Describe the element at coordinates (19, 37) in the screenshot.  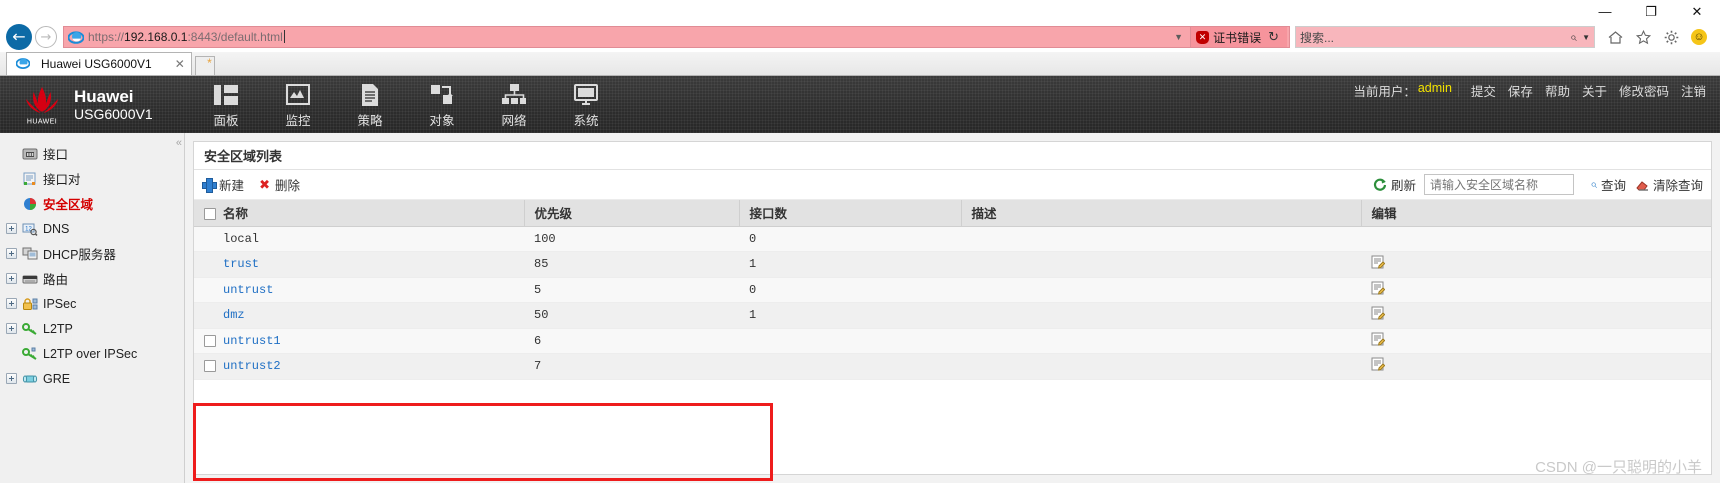
I see `back-icon: ←` at that location.